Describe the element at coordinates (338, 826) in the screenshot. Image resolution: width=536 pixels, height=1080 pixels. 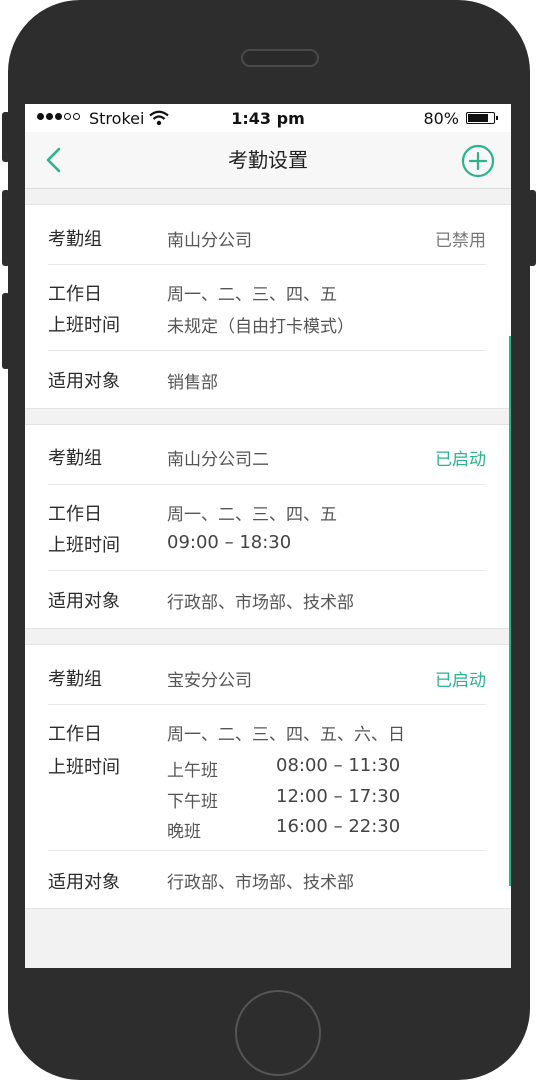
I see `shift-time: 16:00 – 22:30` at that location.